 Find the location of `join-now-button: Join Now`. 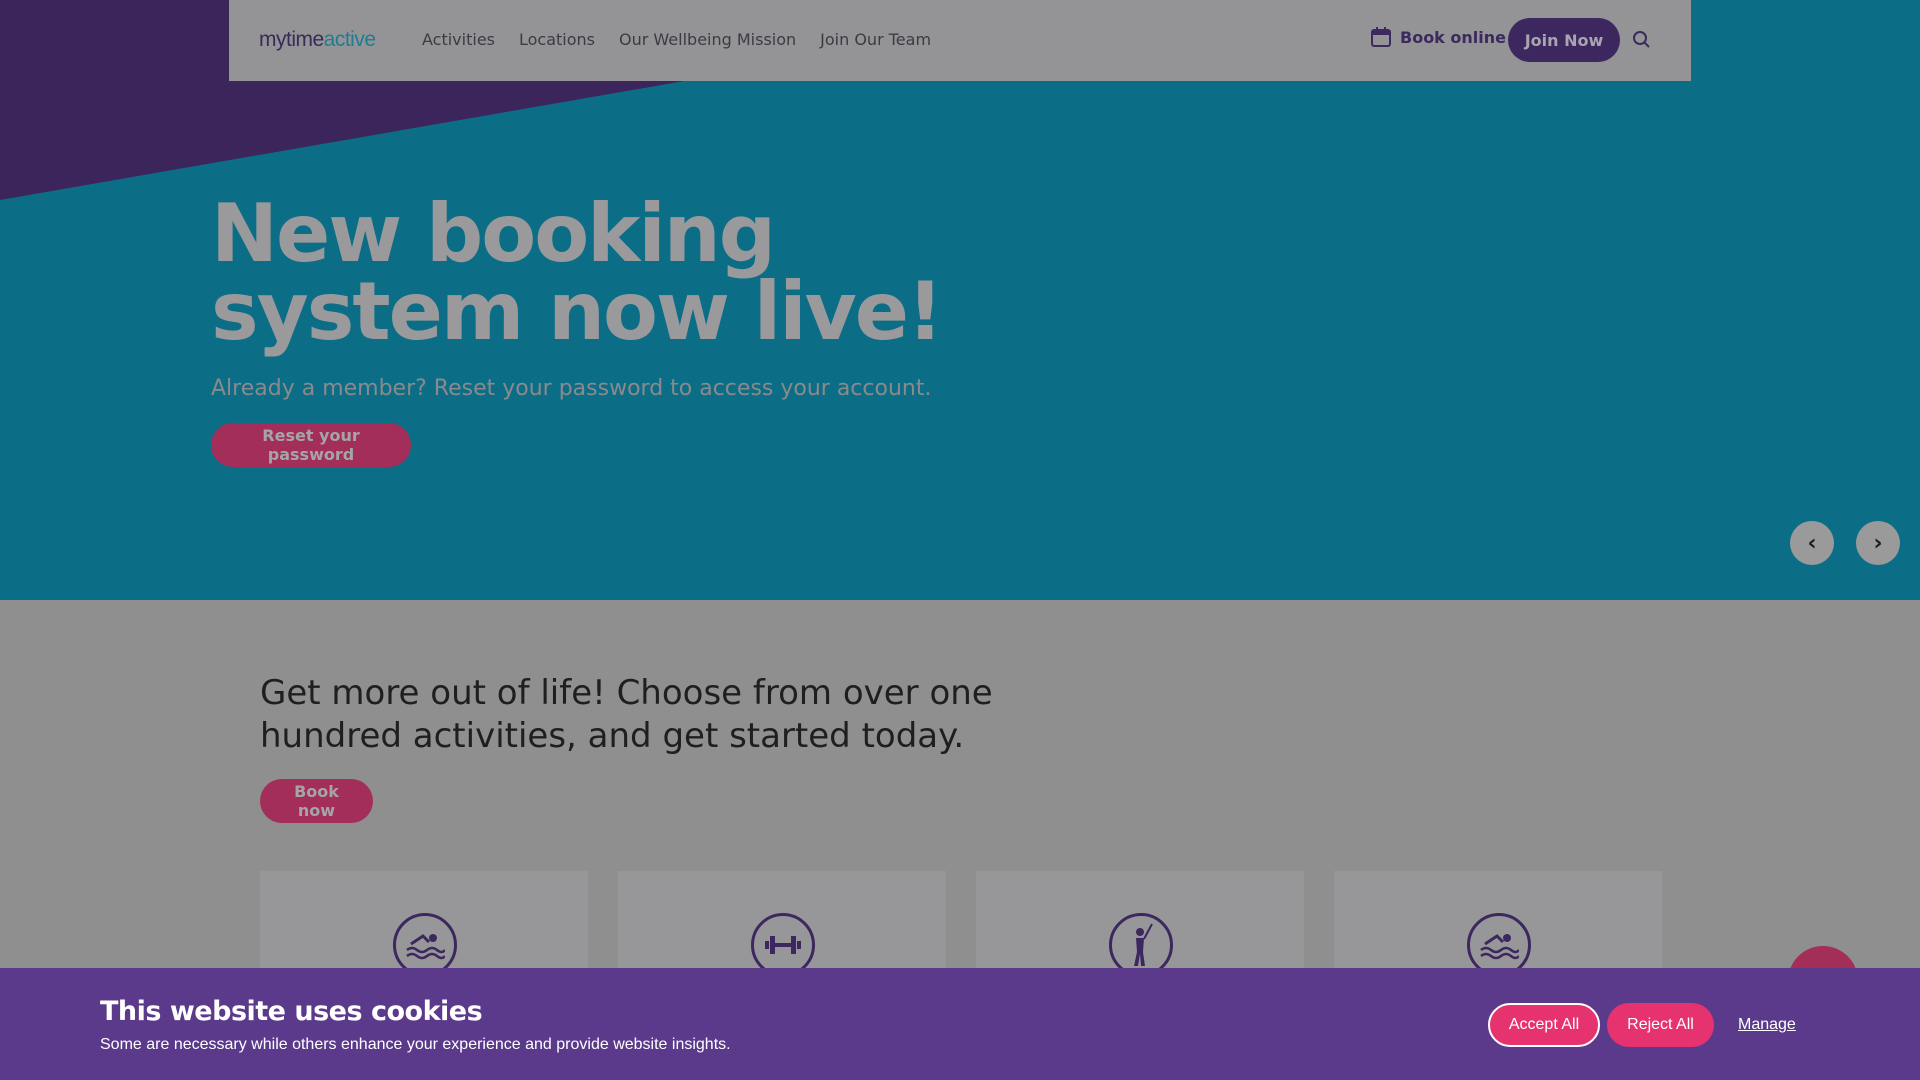

join-now-button: Join Now is located at coordinates (1564, 40).